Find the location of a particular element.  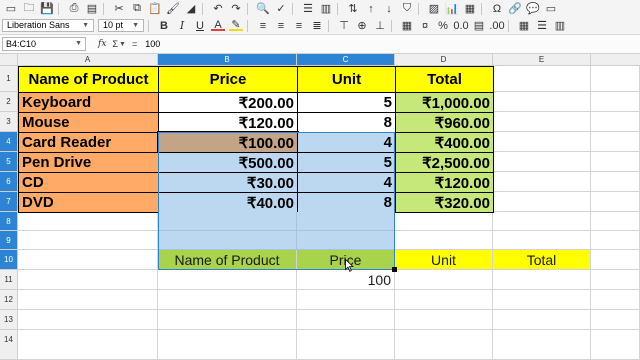

row-header-4: 4 is located at coordinates (9, 142).